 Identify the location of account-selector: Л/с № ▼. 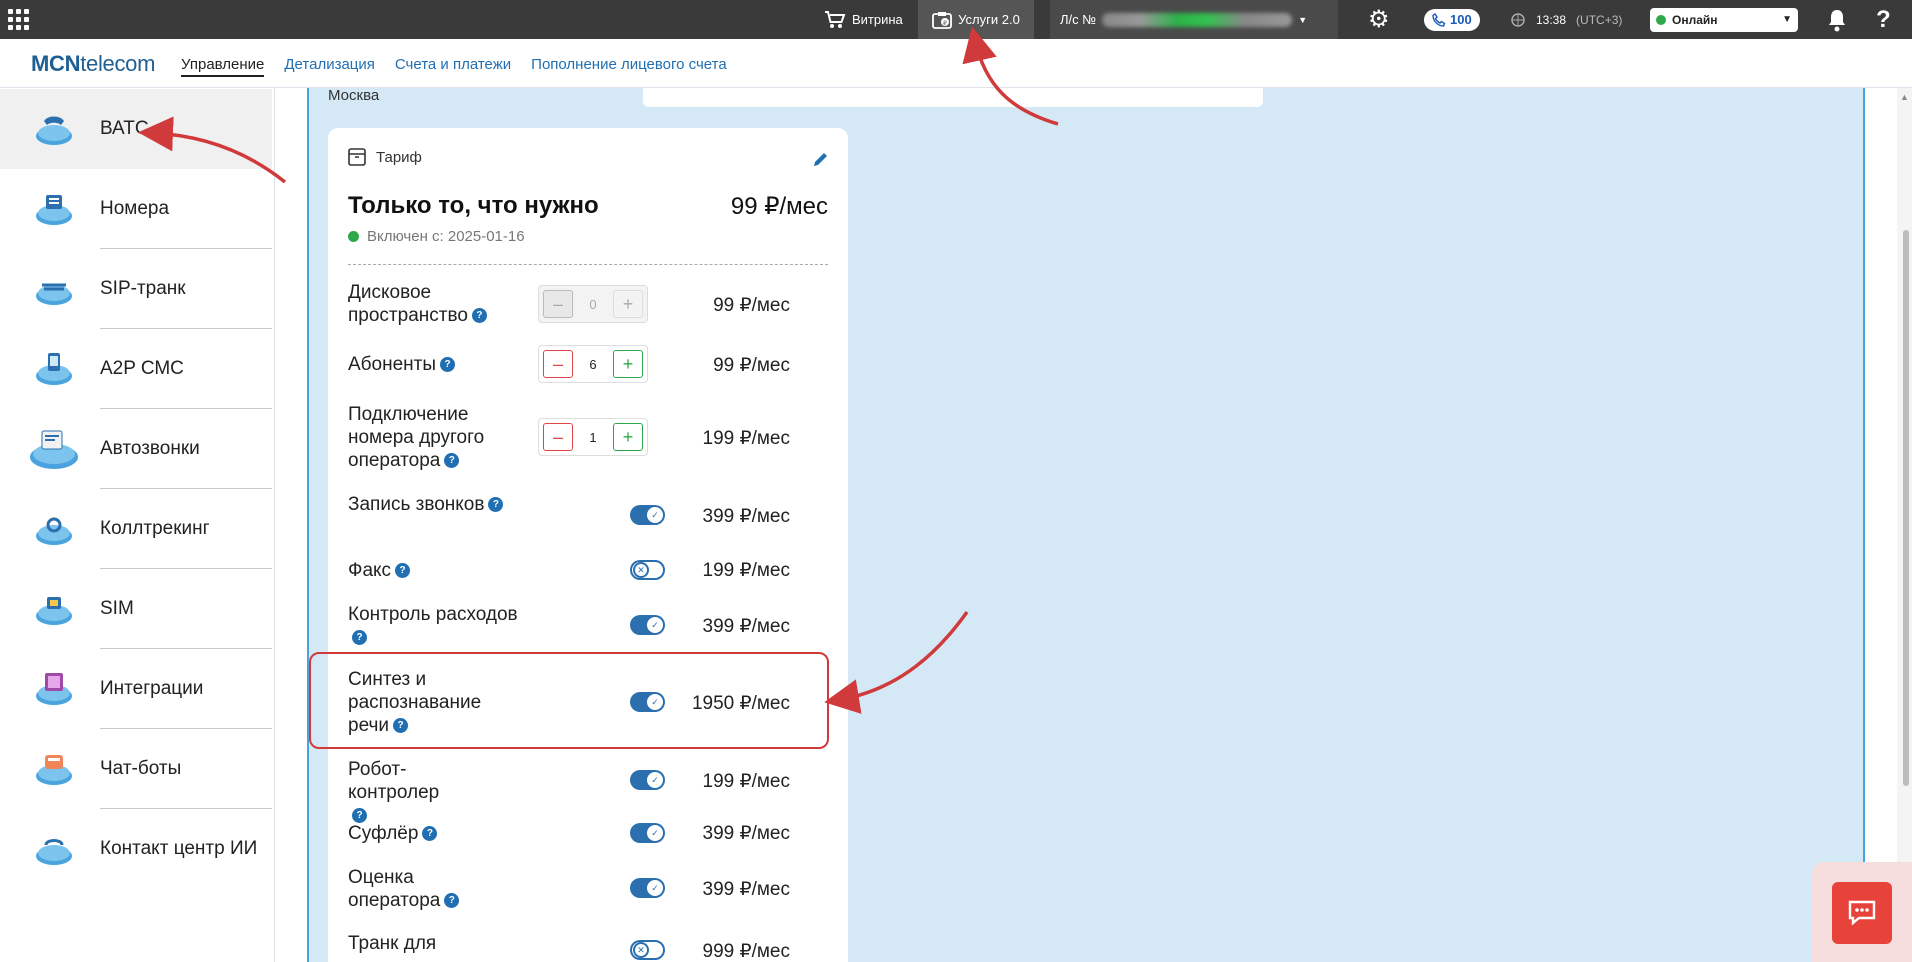
(1194, 19).